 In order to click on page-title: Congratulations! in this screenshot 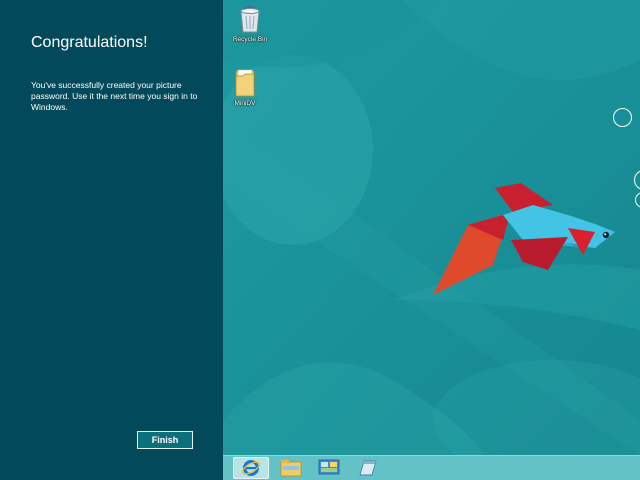, I will do `click(89, 42)`.